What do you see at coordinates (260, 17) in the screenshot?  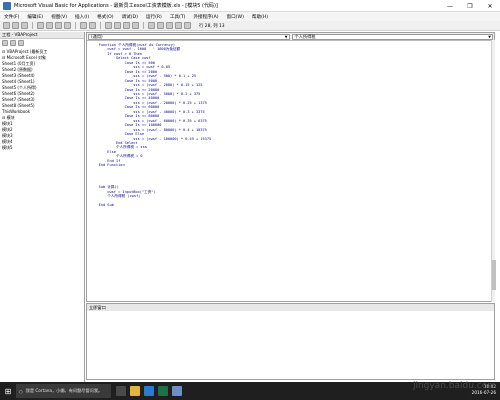 I see `menu-help: 帮助(H)` at bounding box center [260, 17].